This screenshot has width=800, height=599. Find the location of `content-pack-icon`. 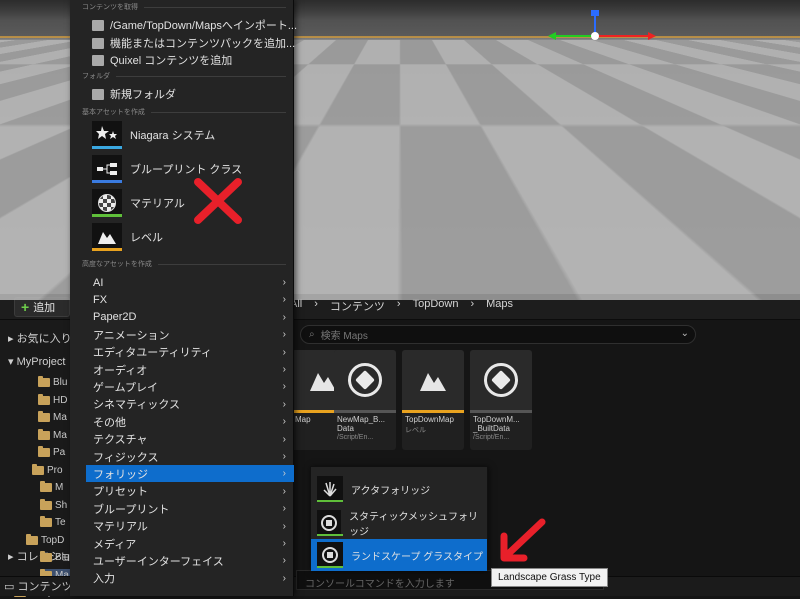

content-pack-icon is located at coordinates (98, 43).